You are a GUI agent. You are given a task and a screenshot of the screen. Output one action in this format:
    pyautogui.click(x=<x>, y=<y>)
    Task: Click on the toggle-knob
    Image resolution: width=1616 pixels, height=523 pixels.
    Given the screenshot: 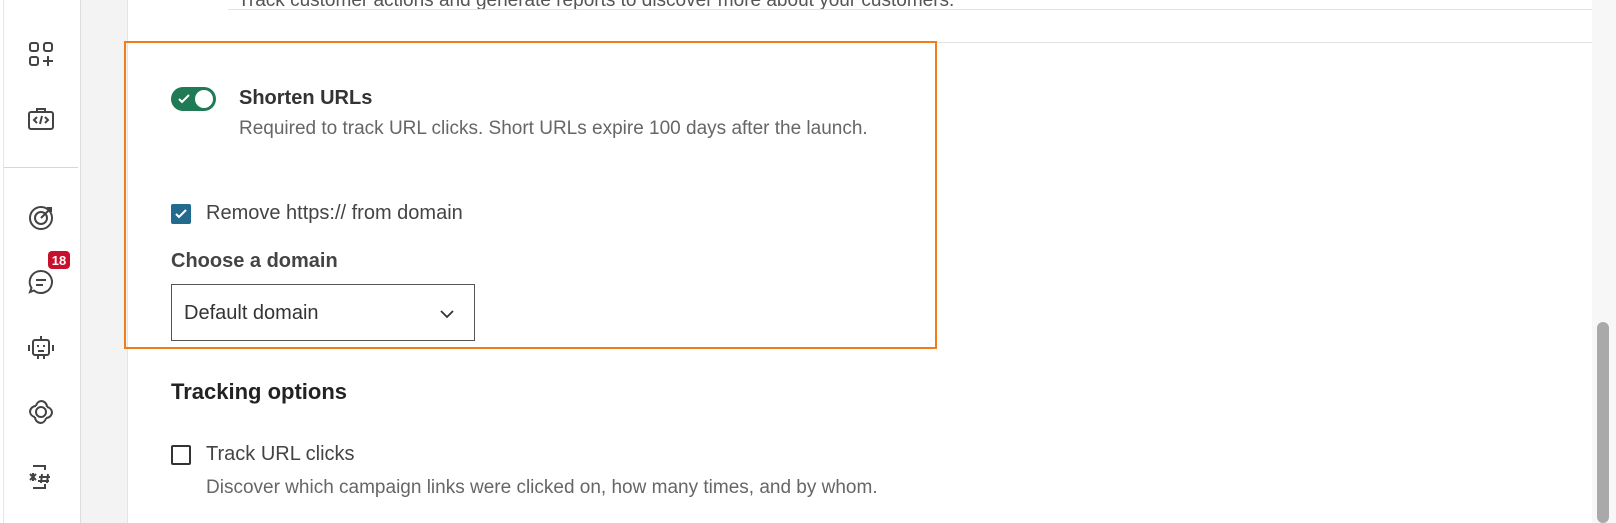 What is the action you would take?
    pyautogui.click(x=204, y=99)
    